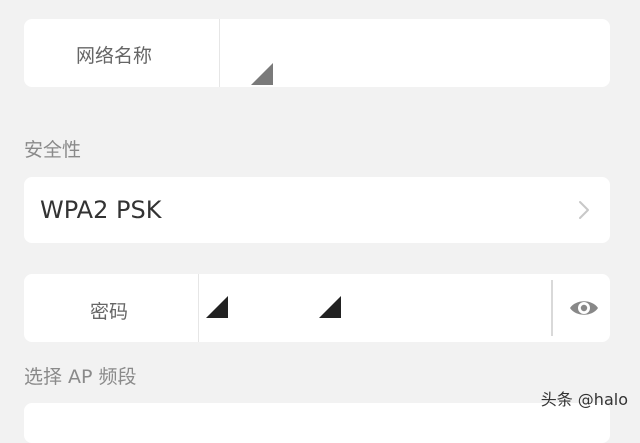 The image size is (640, 443). What do you see at coordinates (80, 377) in the screenshot?
I see `ap-band-section-label: 选择 AP 频段` at bounding box center [80, 377].